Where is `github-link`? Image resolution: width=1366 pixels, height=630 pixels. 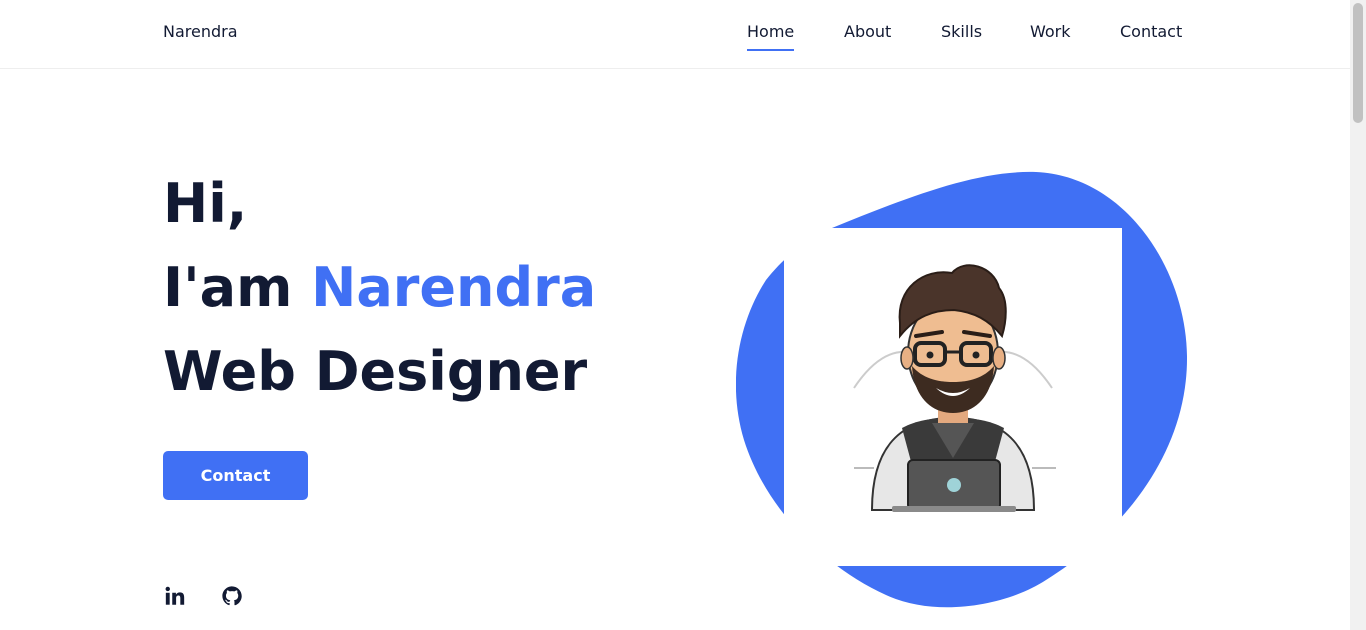 github-link is located at coordinates (232, 596).